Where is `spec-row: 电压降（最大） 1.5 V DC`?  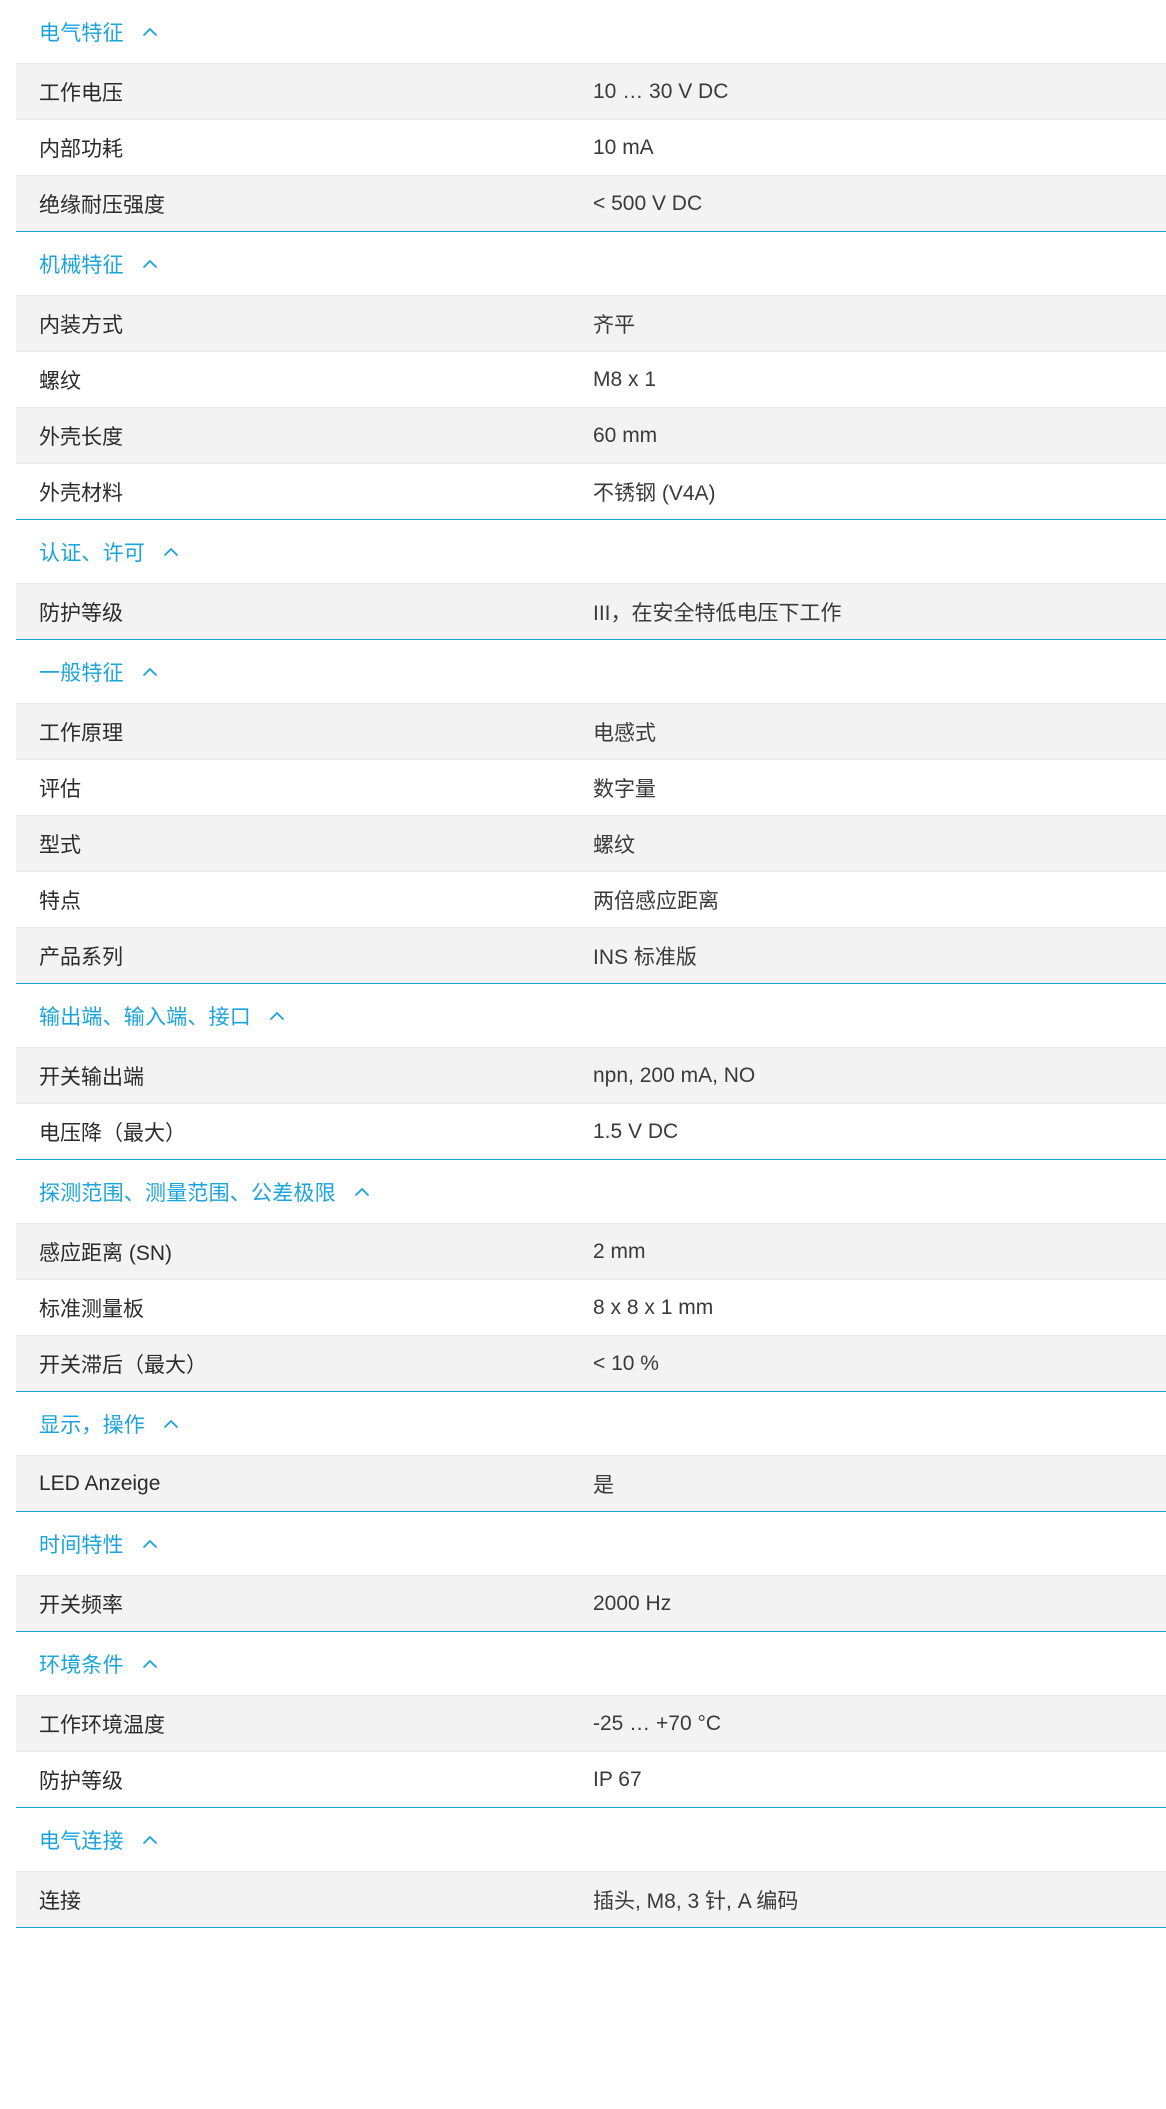 spec-row: 电压降（最大） 1.5 V DC is located at coordinates (591, 1132).